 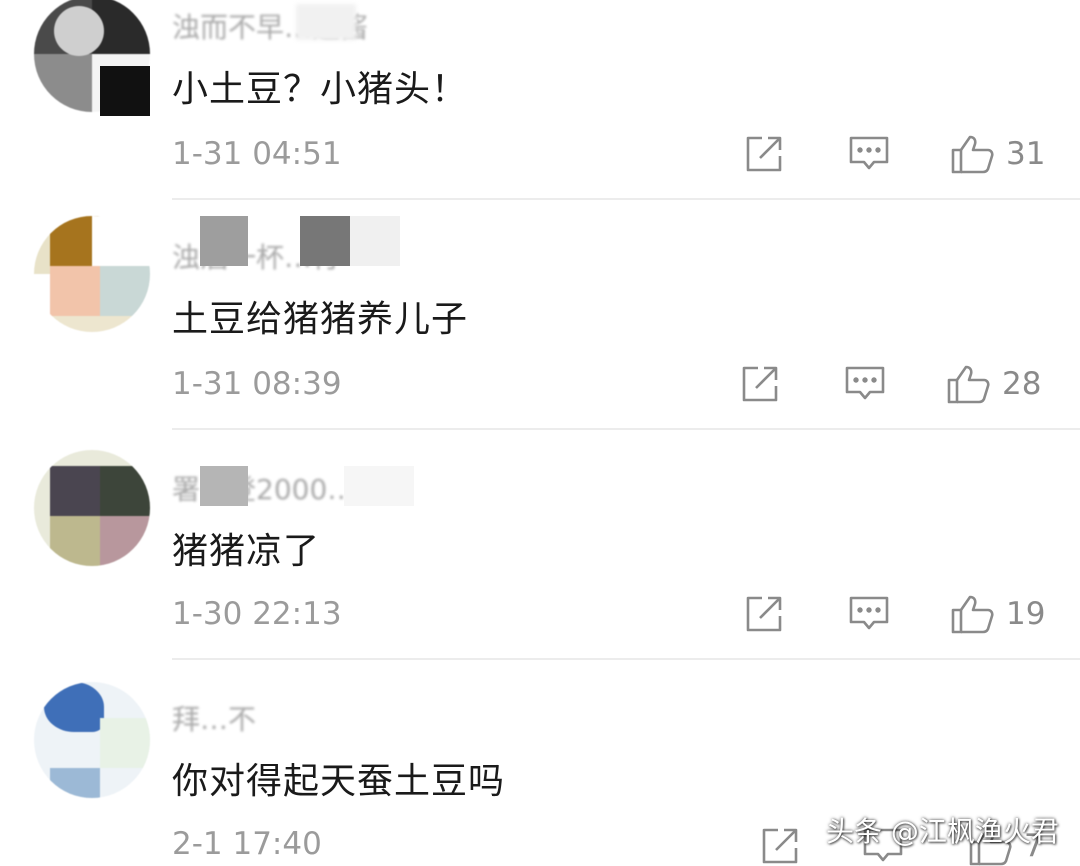 I want to click on timestamp: 2-1 17:40, so click(x=247, y=844).